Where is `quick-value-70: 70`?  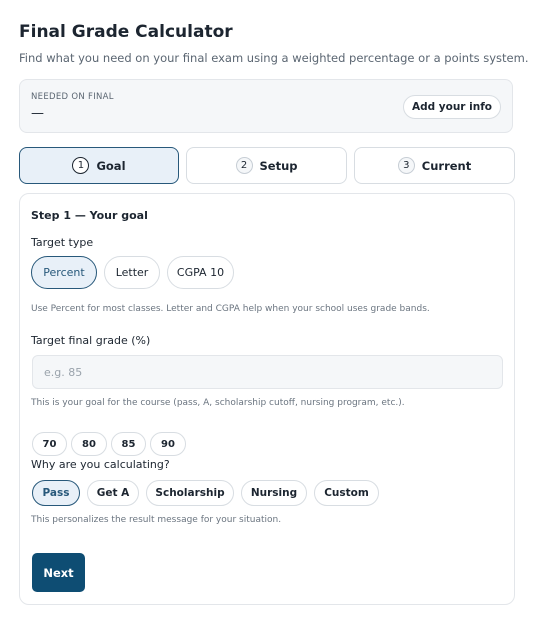
quick-value-70: 70 is located at coordinates (49, 444).